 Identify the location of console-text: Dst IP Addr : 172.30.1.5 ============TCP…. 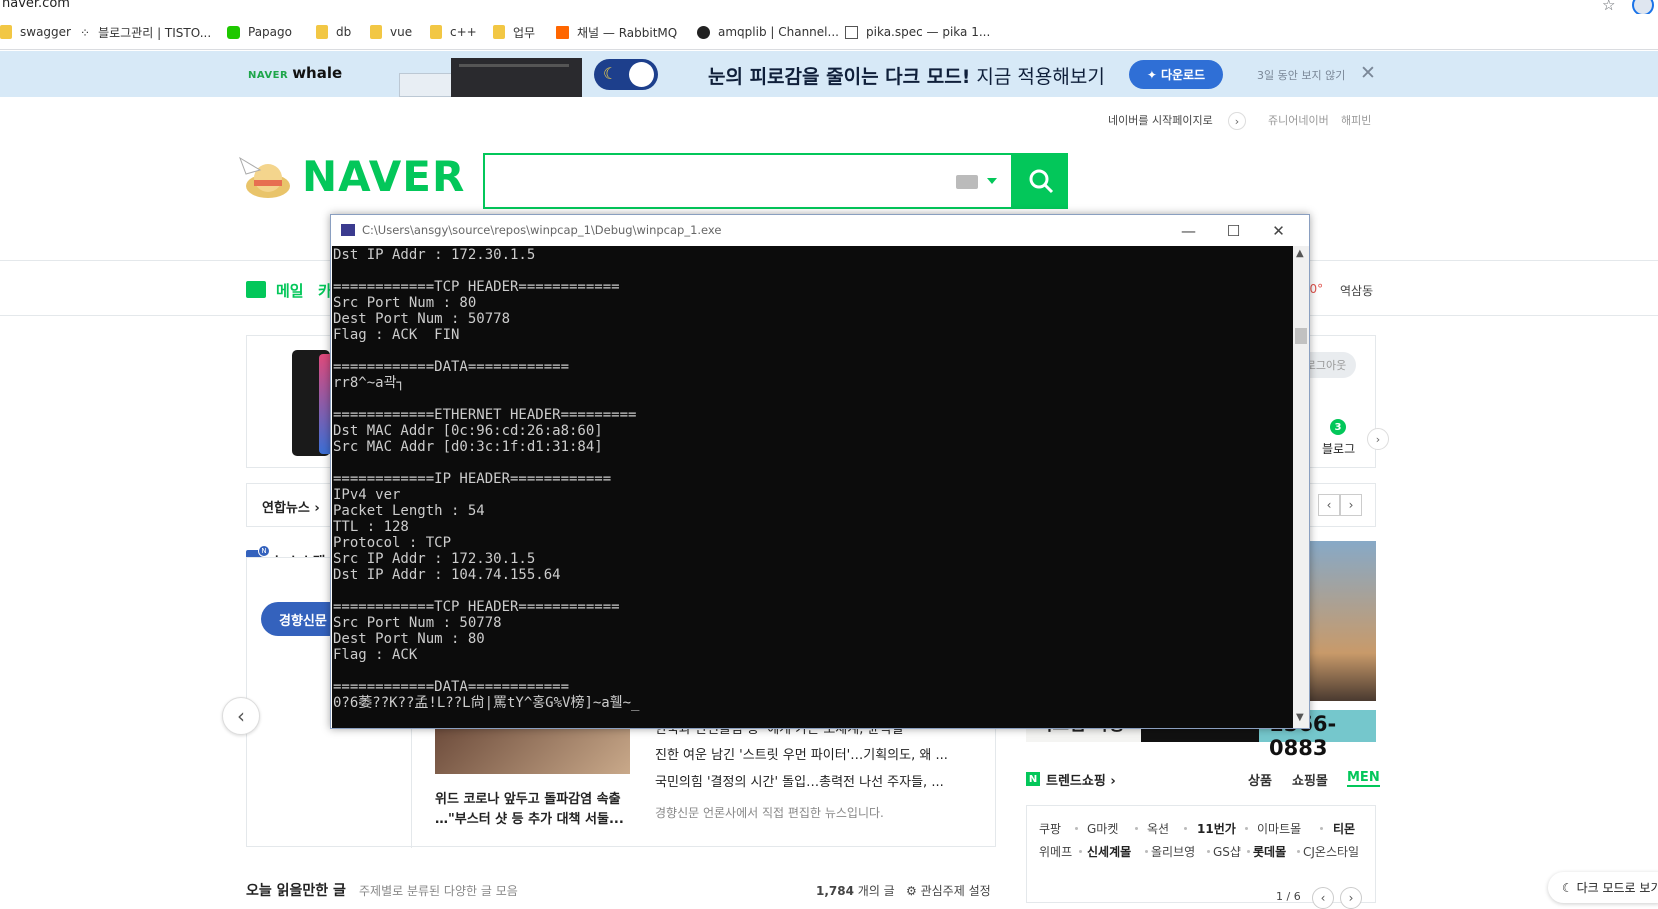
(486, 479).